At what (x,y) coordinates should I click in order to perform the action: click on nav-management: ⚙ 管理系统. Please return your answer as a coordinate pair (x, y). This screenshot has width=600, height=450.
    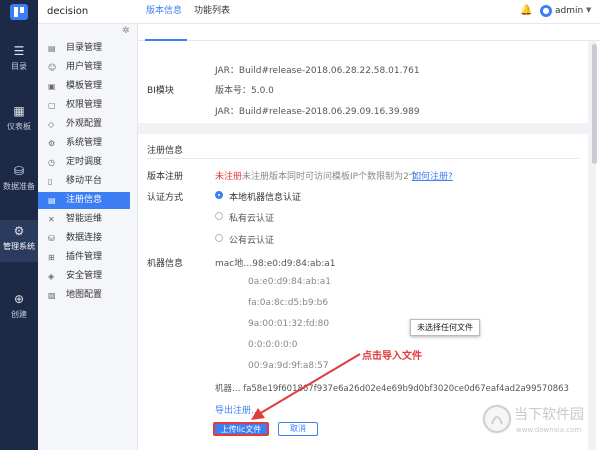
    Looking at the image, I should click on (19, 241).